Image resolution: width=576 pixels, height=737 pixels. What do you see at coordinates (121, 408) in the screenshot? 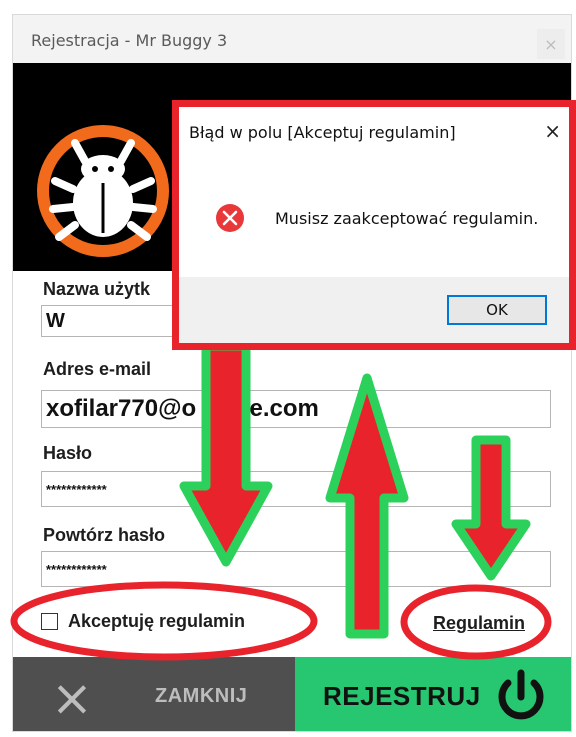
I see `email-value: xofilar770@o` at bounding box center [121, 408].